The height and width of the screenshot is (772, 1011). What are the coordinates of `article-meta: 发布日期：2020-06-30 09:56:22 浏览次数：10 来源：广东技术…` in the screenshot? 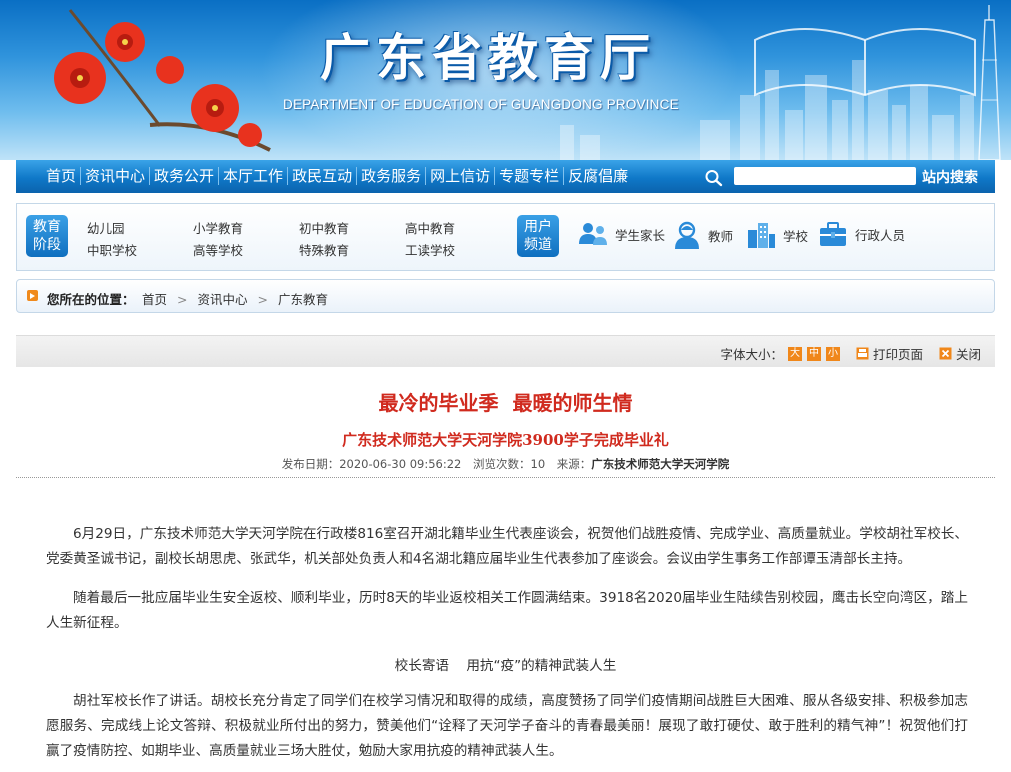 It's located at (505, 464).